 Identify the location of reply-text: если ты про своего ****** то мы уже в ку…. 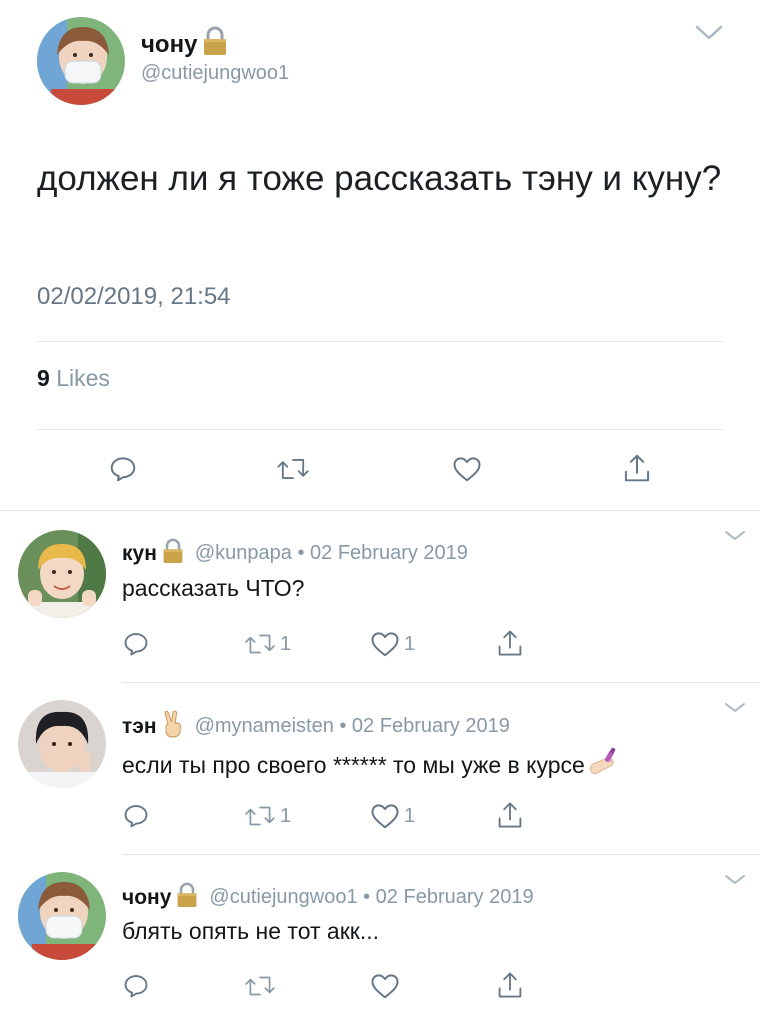
(370, 765).